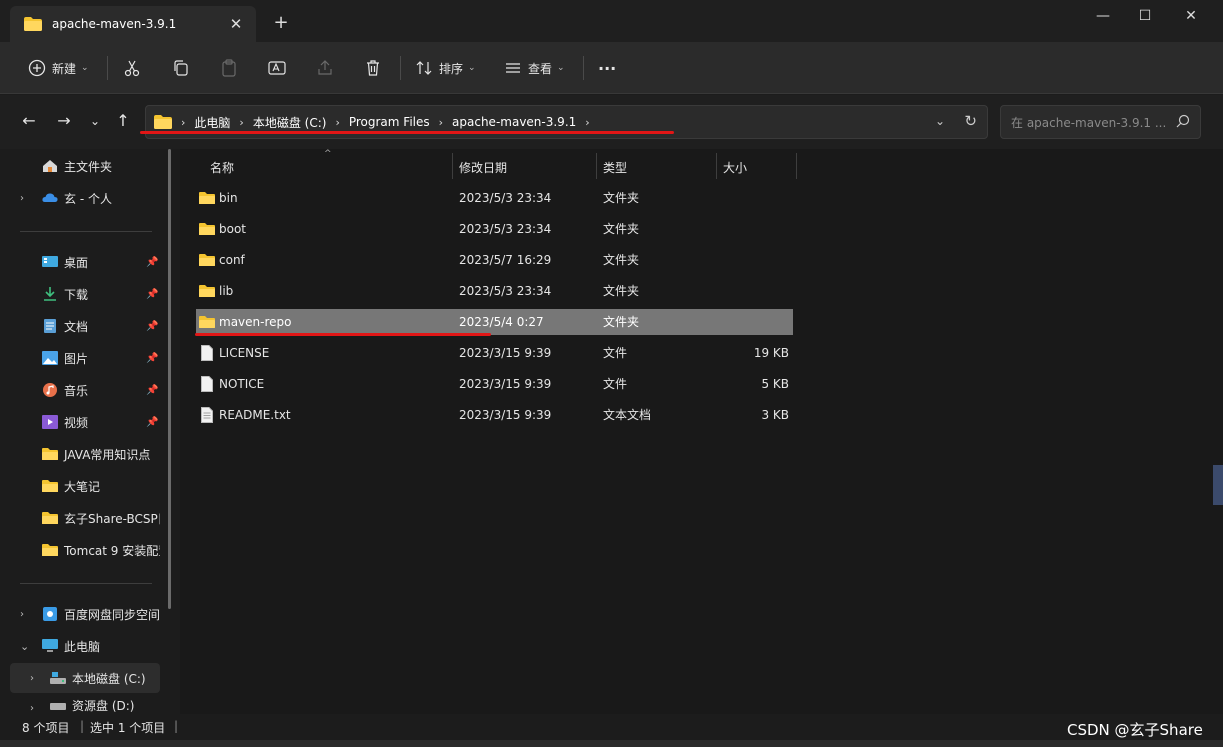 This screenshot has height=747, width=1223. I want to click on column-header-size: 大小, so click(735, 167).